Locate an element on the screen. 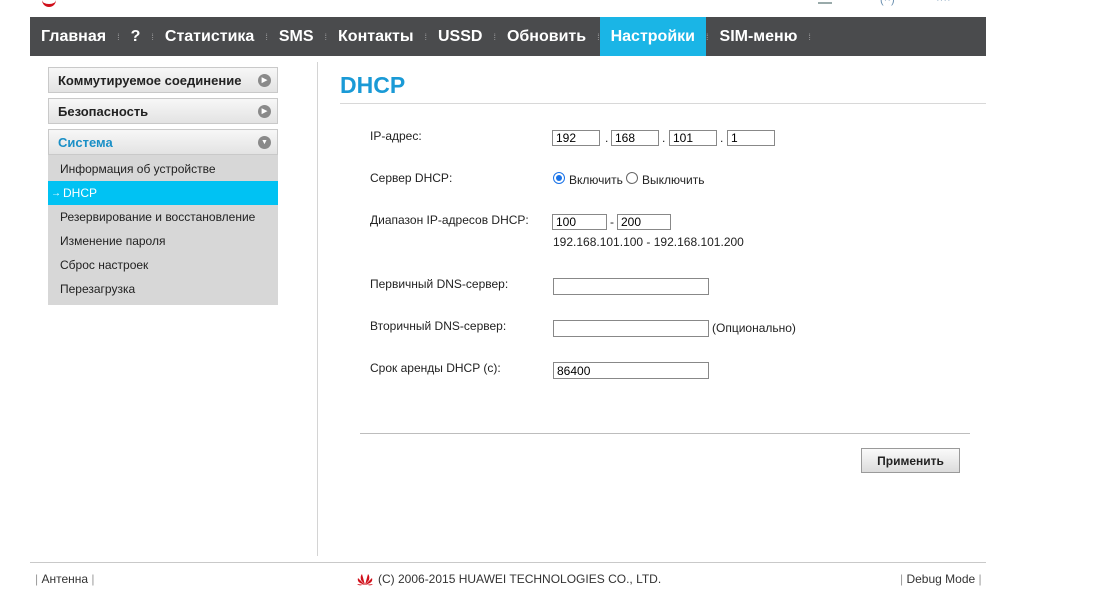 The height and width of the screenshot is (601, 1097). title-divider is located at coordinates (663, 103).